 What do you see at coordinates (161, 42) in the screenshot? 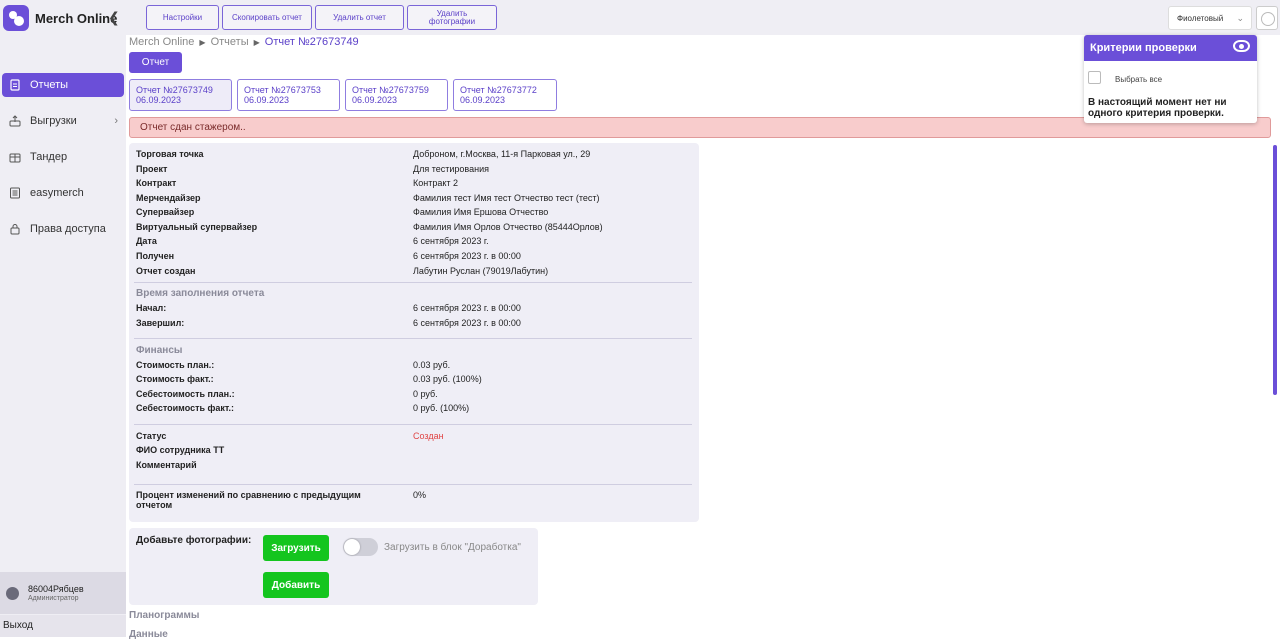
I see `breadcrumb-home: Merch Online` at bounding box center [161, 42].